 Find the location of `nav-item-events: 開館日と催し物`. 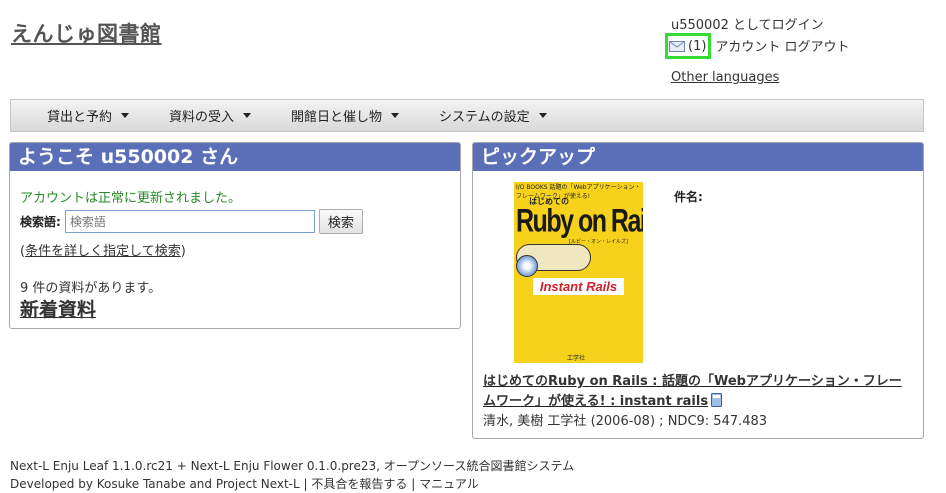

nav-item-events: 開館日と催し物 is located at coordinates (345, 115).